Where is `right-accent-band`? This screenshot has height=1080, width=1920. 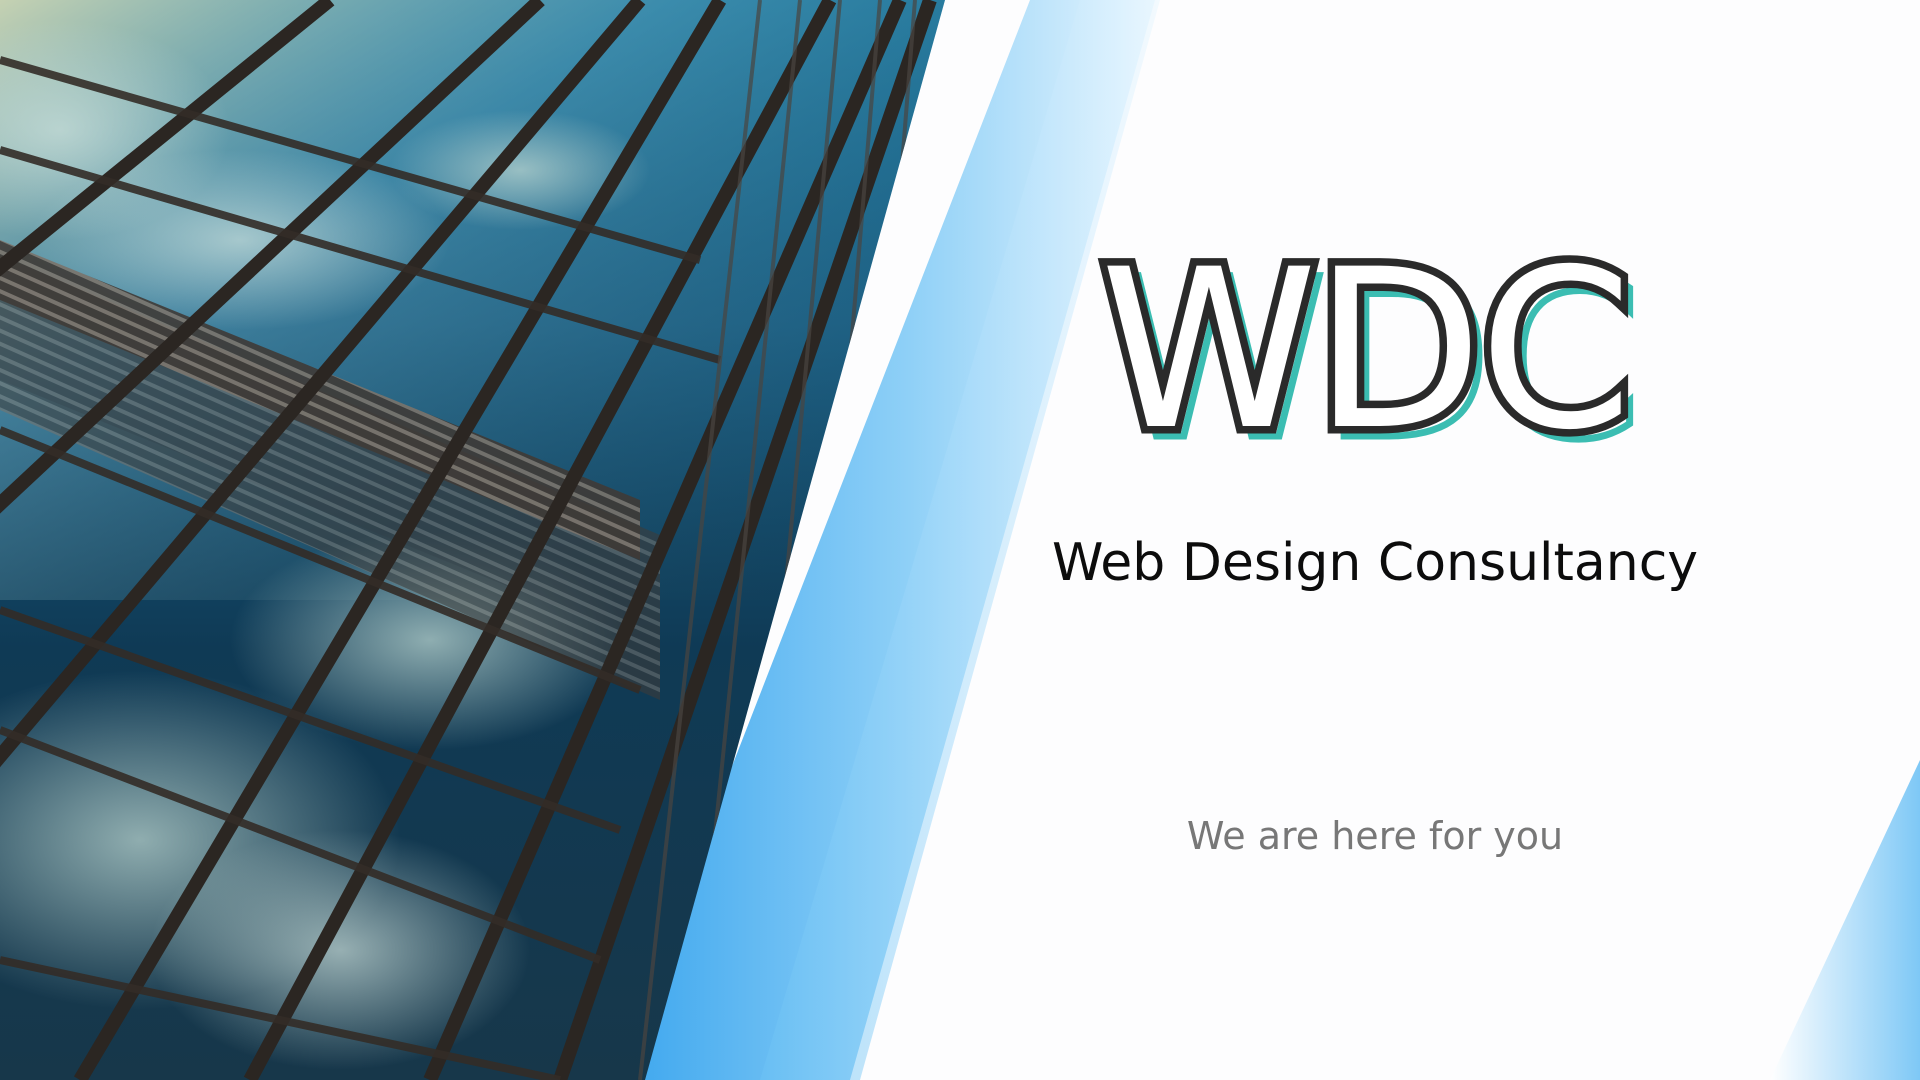
right-accent-band is located at coordinates (1845, 920).